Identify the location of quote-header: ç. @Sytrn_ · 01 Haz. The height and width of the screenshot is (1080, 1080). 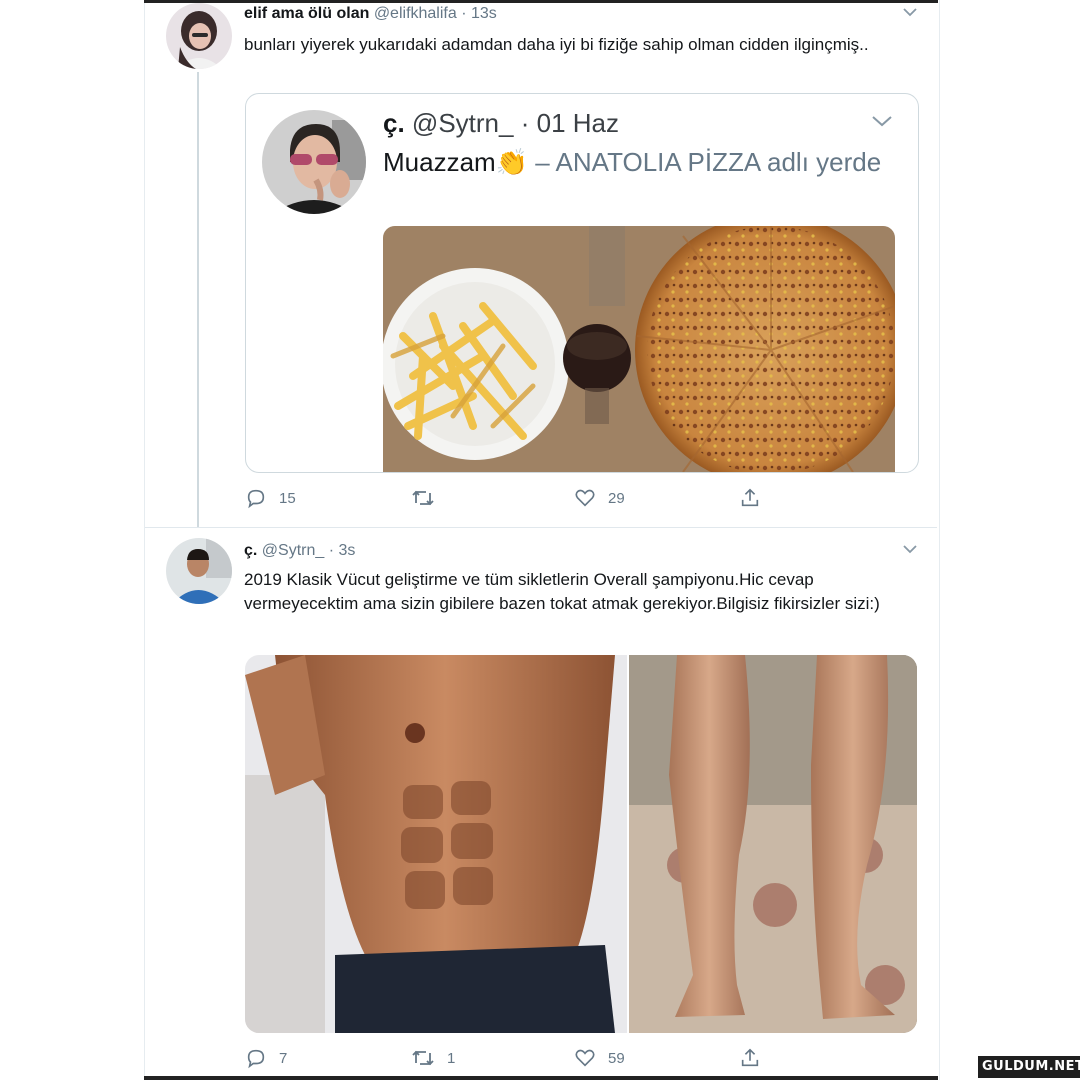
(501, 123).